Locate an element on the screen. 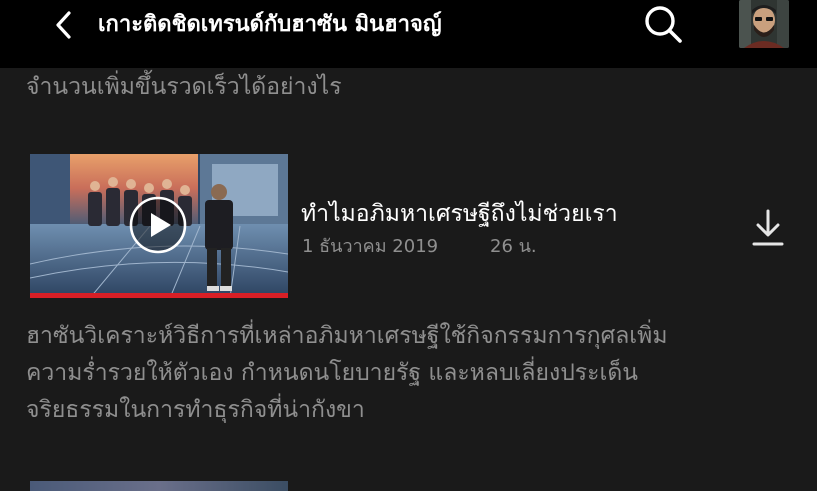 The width and height of the screenshot is (817, 491). avatar-image is located at coordinates (764, 24).